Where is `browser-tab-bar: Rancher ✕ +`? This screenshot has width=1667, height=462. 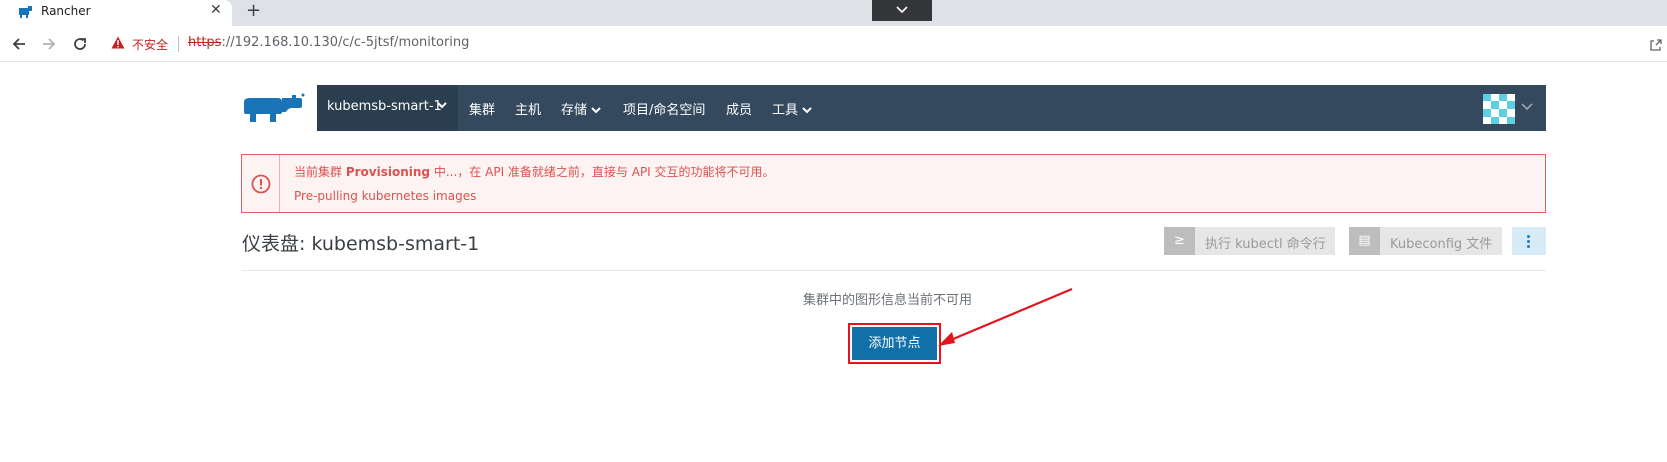
browser-tab-bar: Rancher ✕ + is located at coordinates (833, 13).